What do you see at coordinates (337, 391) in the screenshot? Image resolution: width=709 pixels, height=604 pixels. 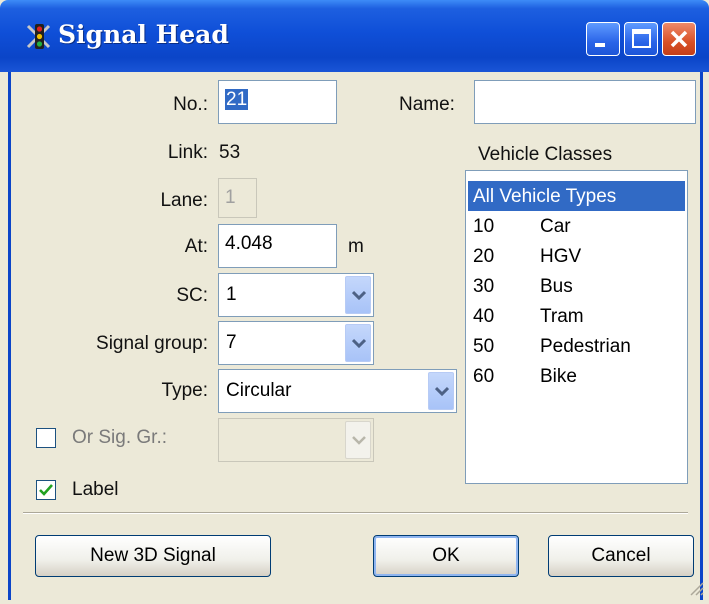 I see `type-select: Circular` at bounding box center [337, 391].